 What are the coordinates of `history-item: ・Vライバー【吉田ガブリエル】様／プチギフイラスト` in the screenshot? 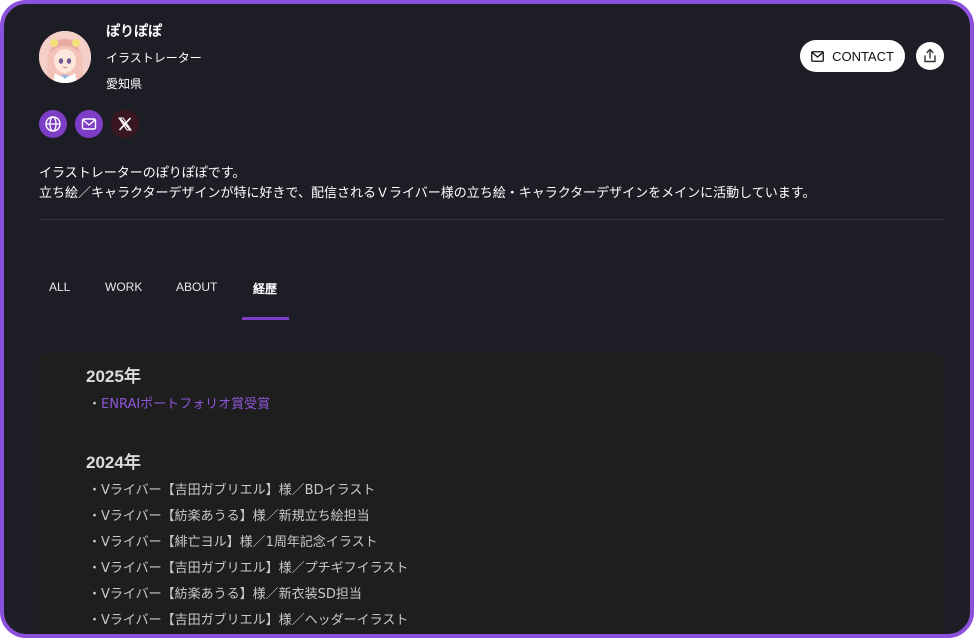 It's located at (248, 566).